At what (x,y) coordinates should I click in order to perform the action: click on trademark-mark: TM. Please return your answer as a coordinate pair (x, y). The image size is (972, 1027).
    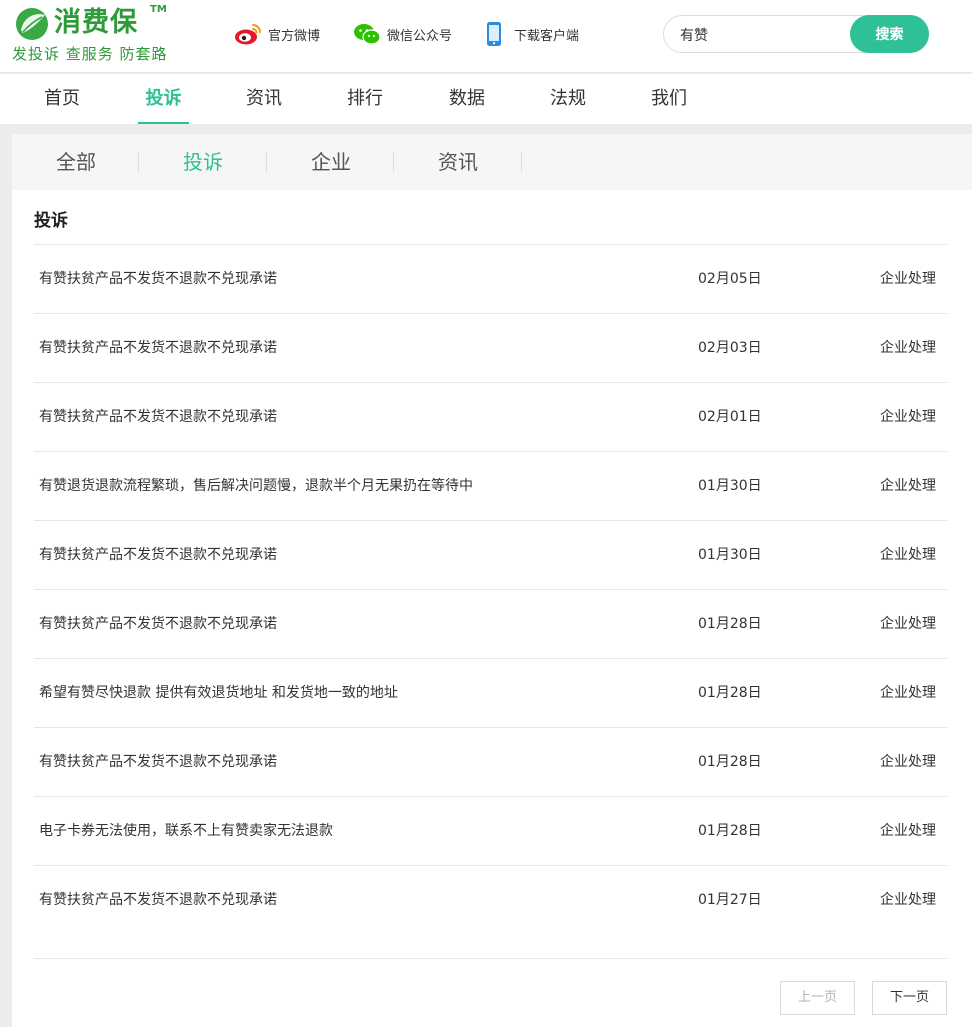
    Looking at the image, I should click on (158, 9).